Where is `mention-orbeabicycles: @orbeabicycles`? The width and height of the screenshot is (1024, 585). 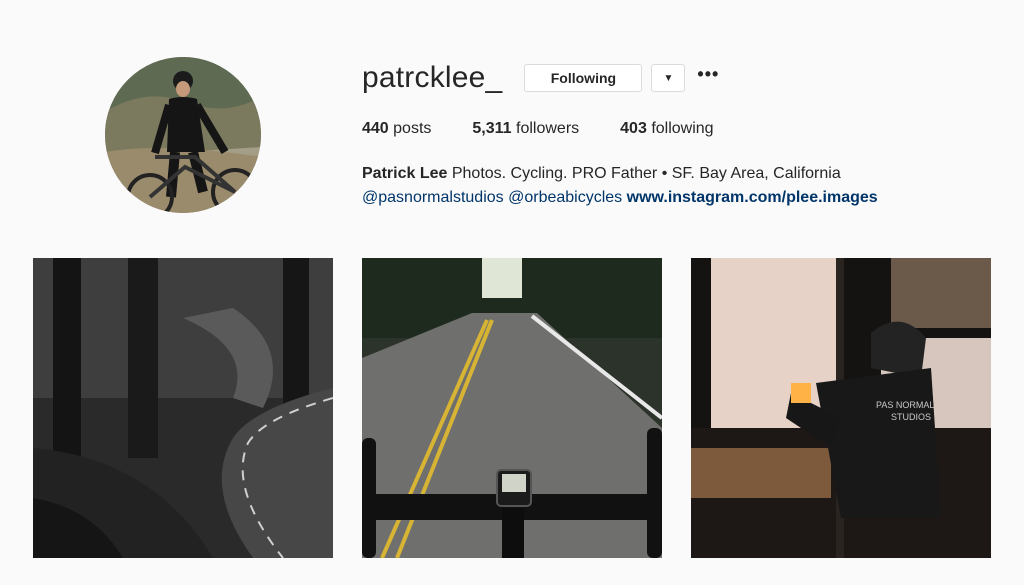 mention-orbeabicycles: @orbeabicycles is located at coordinates (565, 197).